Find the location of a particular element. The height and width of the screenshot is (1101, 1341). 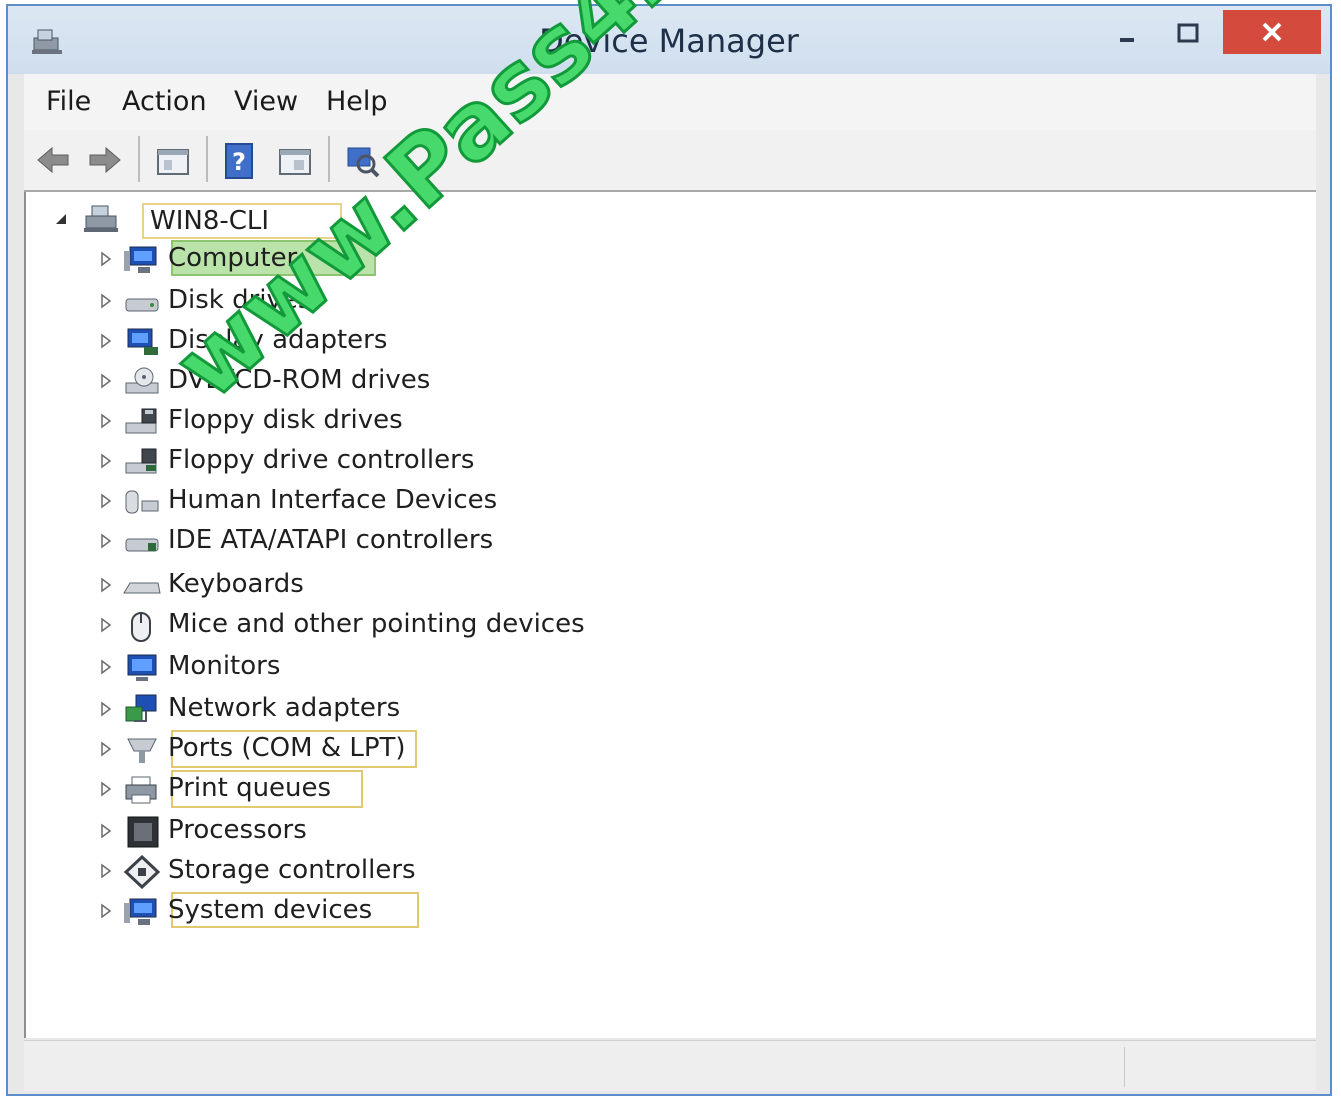

menu-action: Action is located at coordinates (164, 101).